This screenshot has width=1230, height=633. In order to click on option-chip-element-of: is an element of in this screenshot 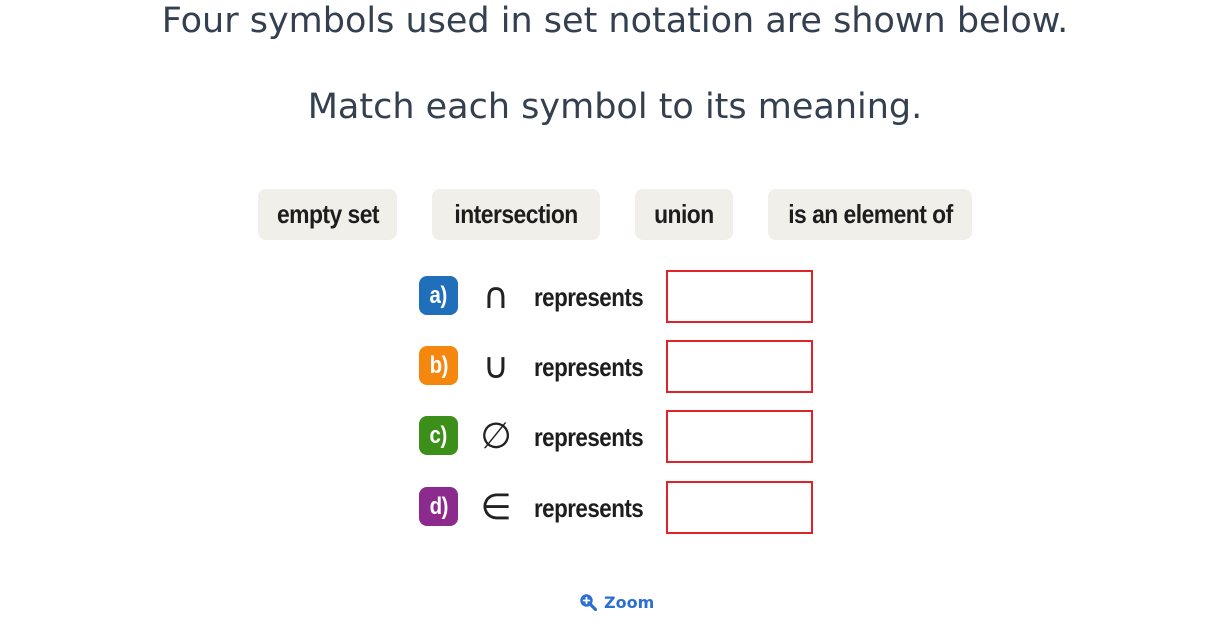, I will do `click(870, 214)`.